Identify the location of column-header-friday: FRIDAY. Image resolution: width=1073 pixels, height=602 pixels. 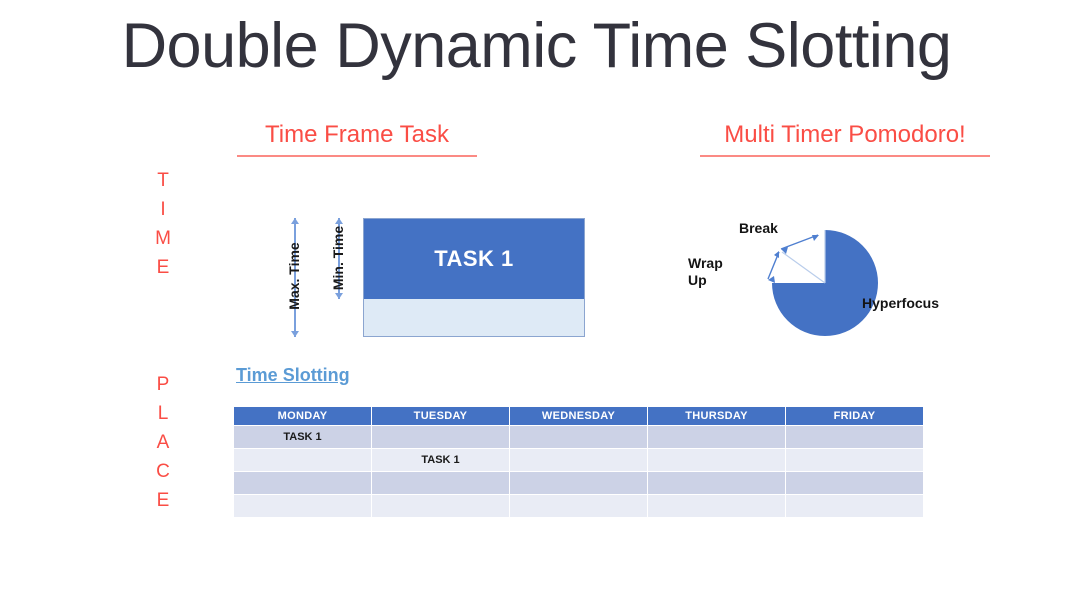
(854, 416).